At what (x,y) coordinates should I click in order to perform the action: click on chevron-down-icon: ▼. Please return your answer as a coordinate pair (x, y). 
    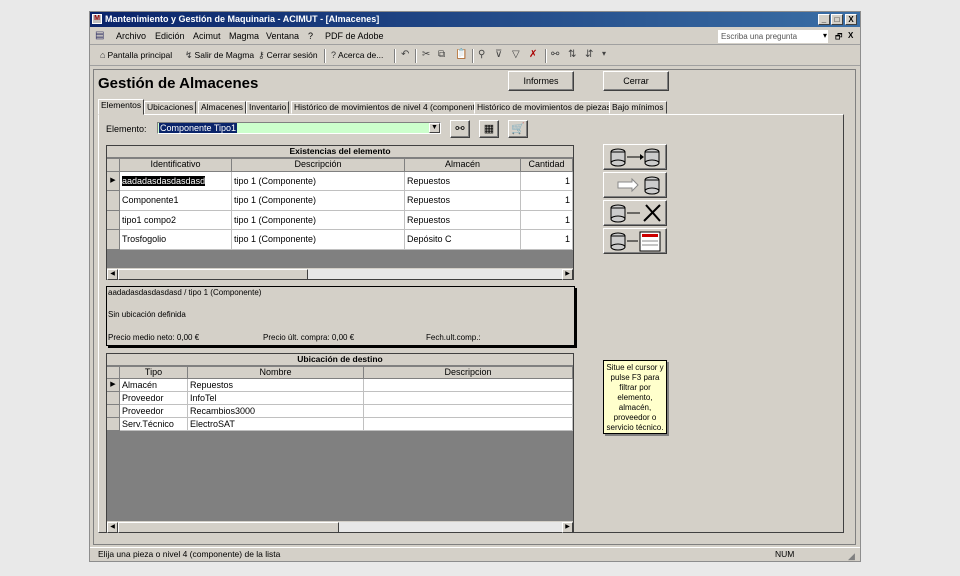
    Looking at the image, I should click on (434, 128).